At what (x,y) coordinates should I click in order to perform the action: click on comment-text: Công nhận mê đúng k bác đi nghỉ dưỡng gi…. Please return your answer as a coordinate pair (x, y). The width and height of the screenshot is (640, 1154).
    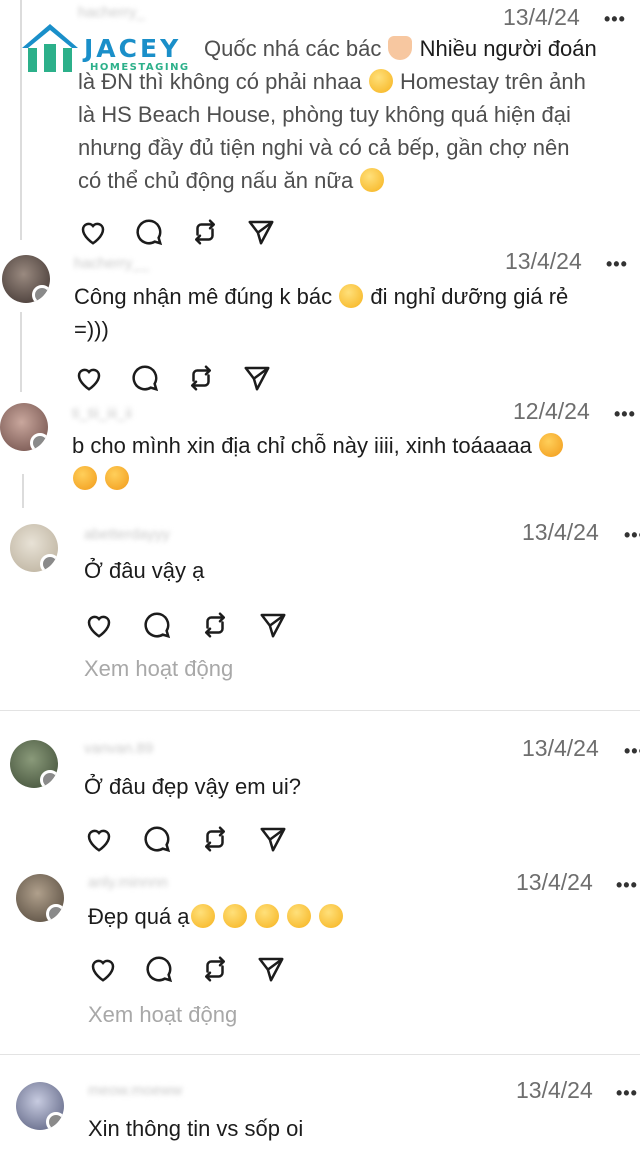
    Looking at the image, I should click on (321, 313).